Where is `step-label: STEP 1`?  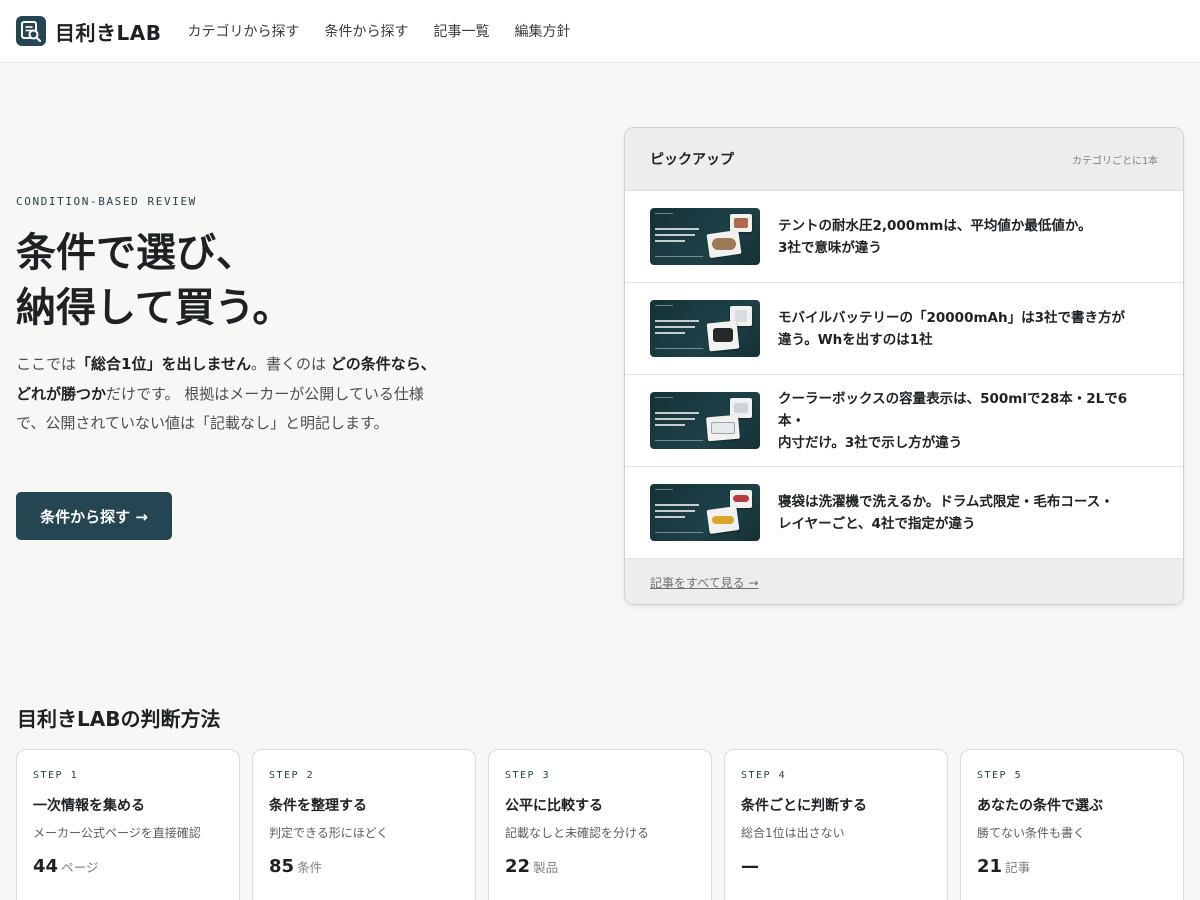
step-label: STEP 1 is located at coordinates (56, 775).